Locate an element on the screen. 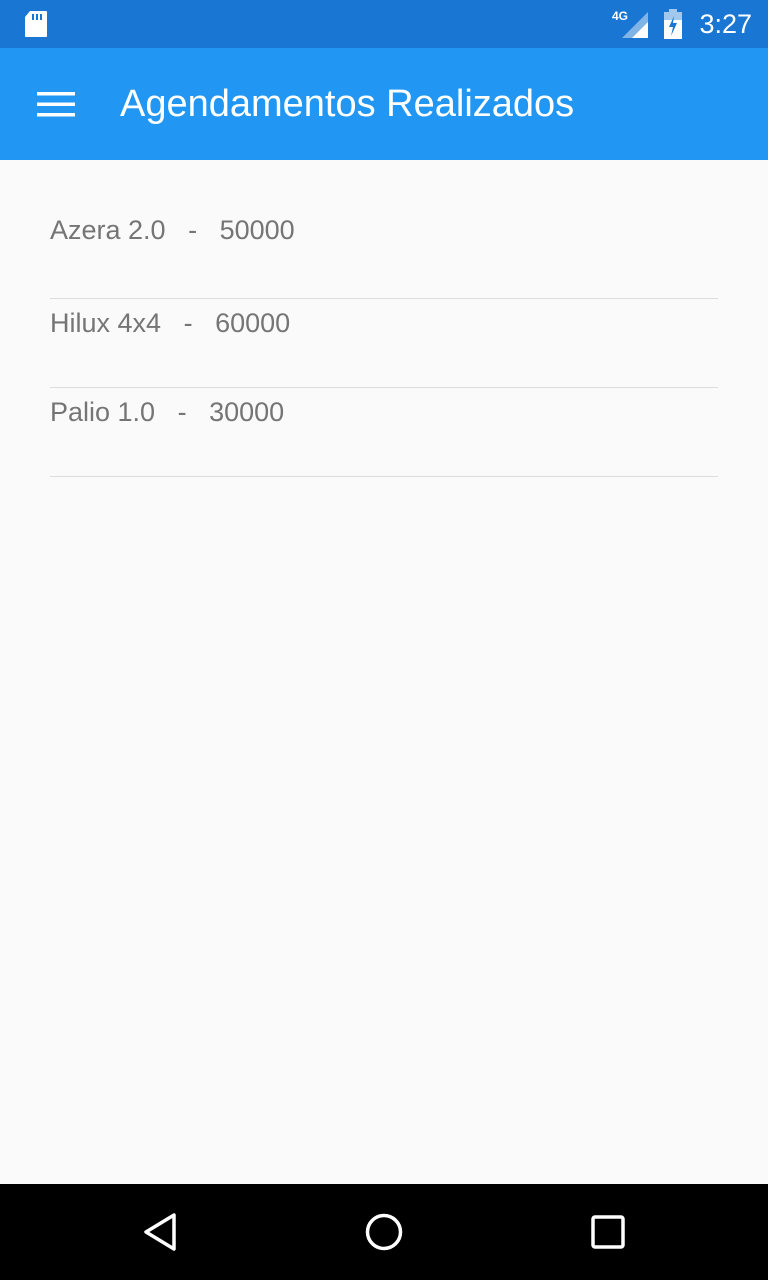  menu-button is located at coordinates (56, 104).